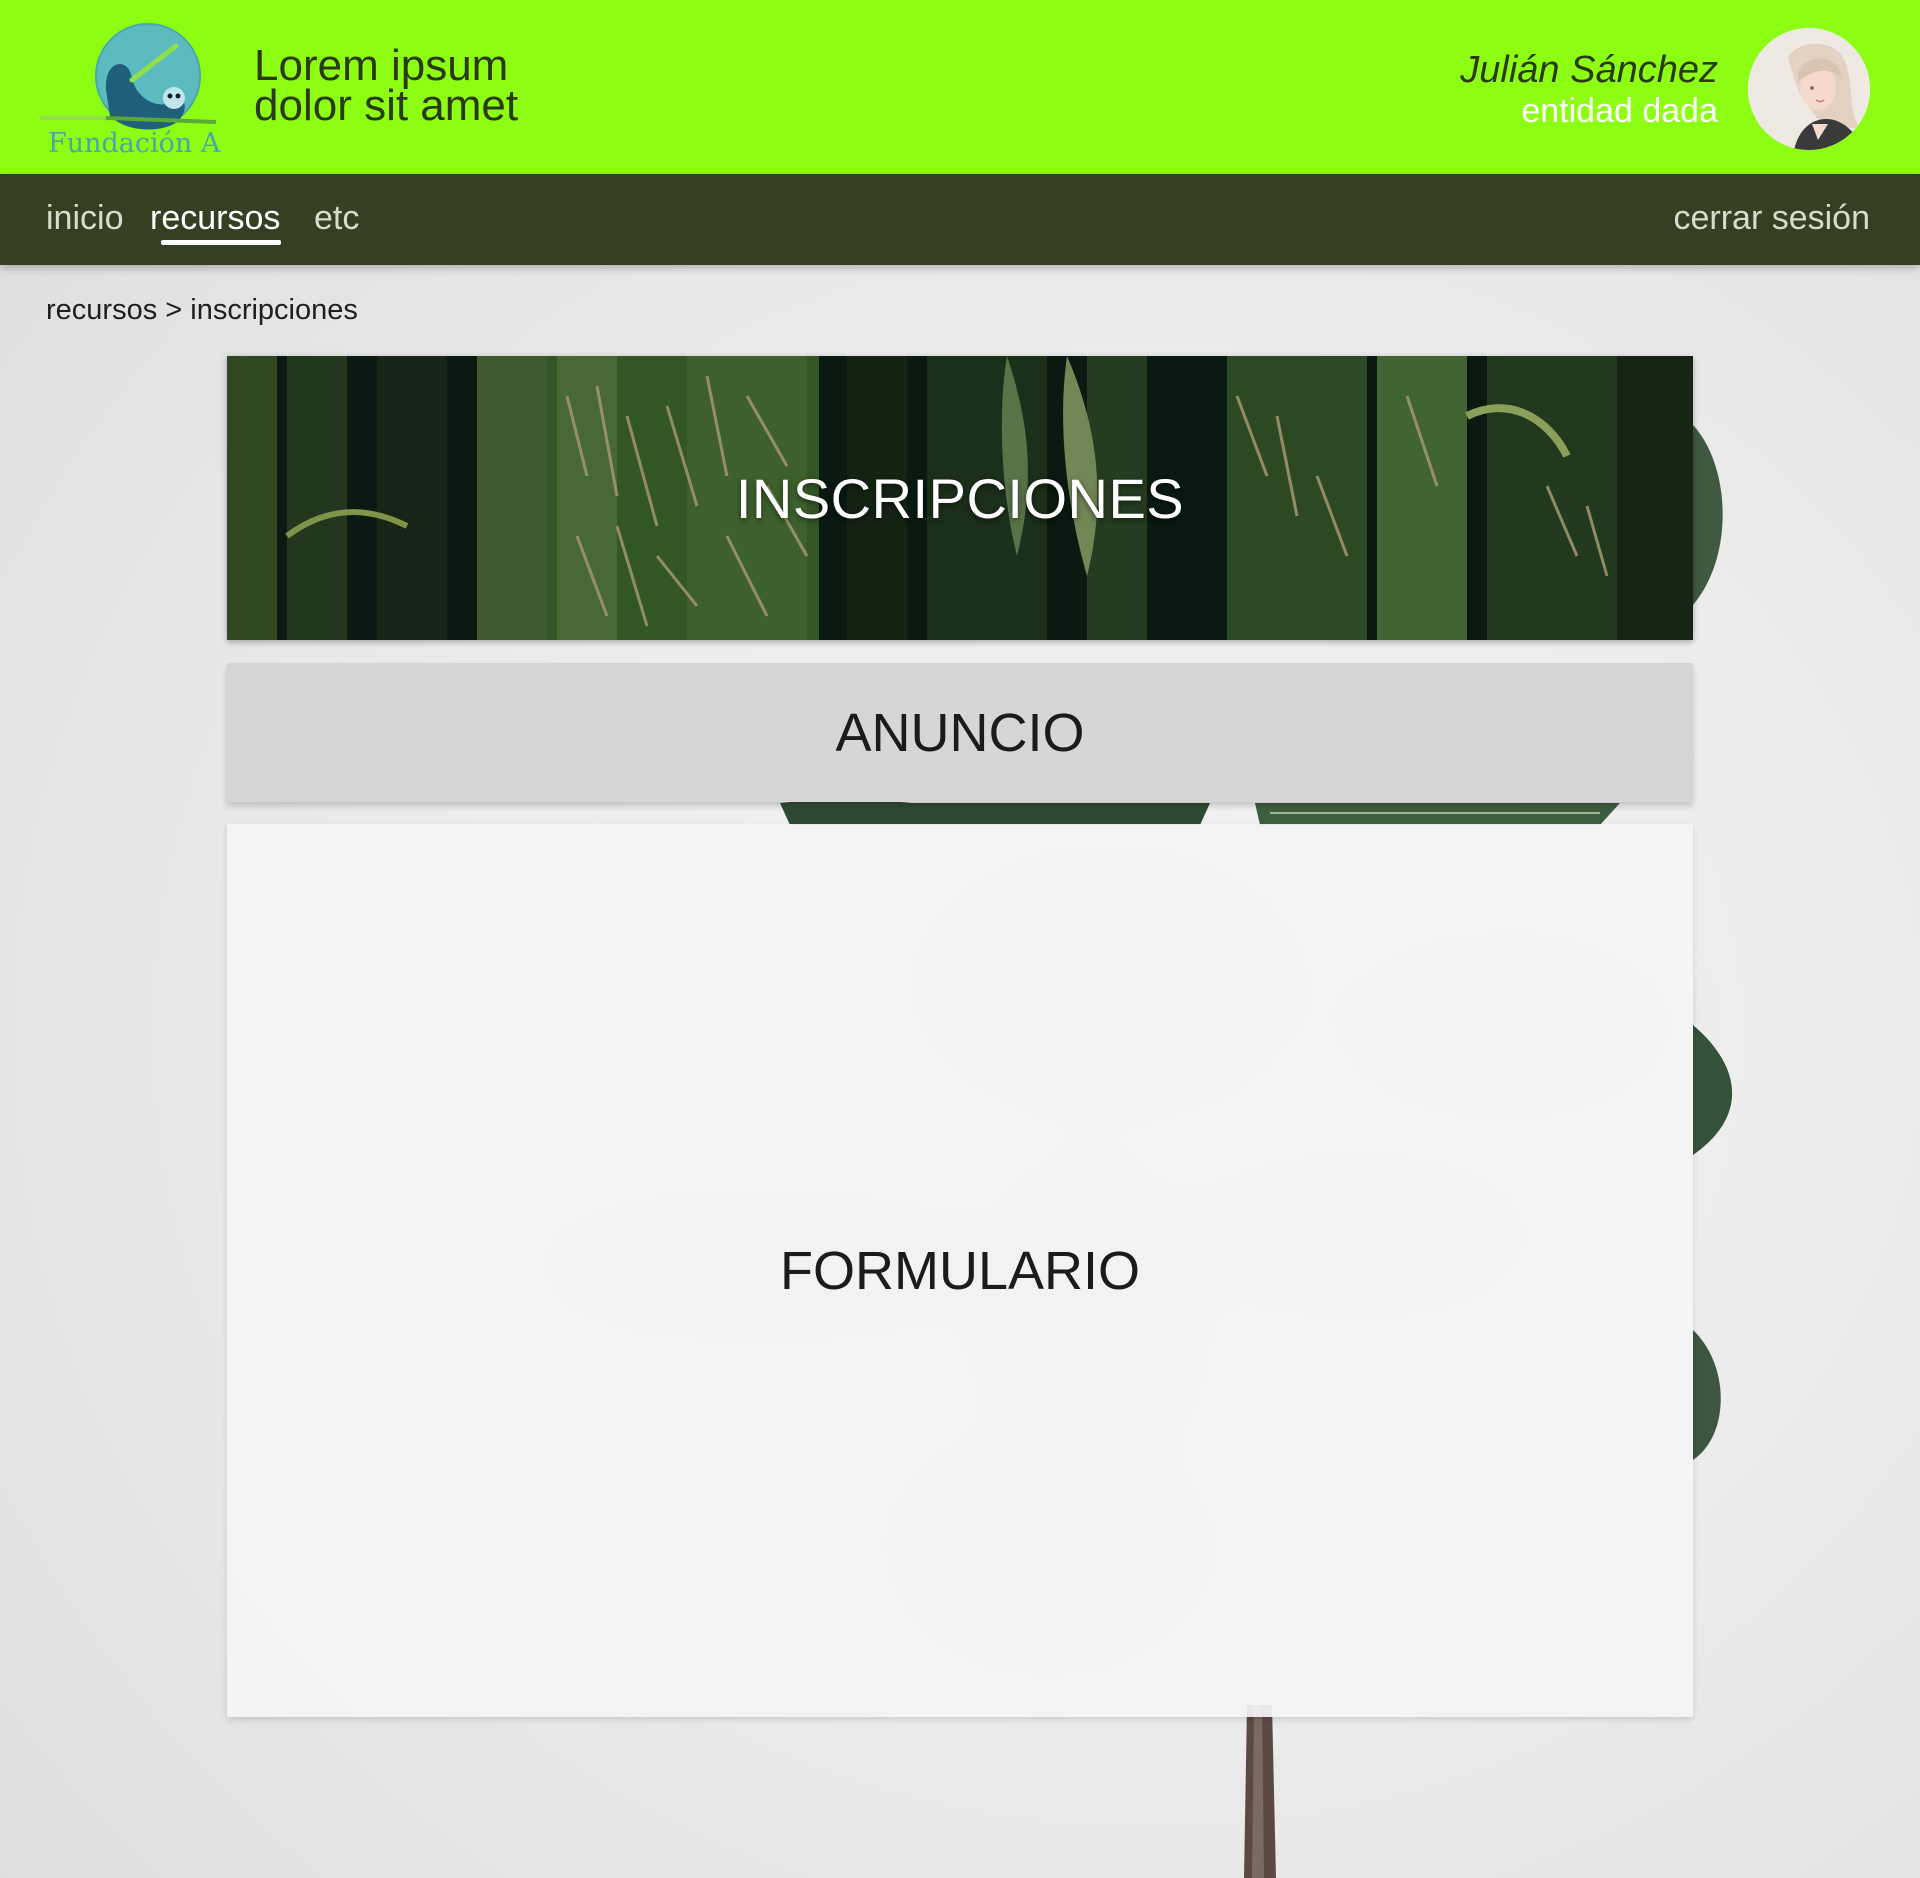  Describe the element at coordinates (386, 105) in the screenshot. I see `site-title-line-2: dolor sit amet` at that location.